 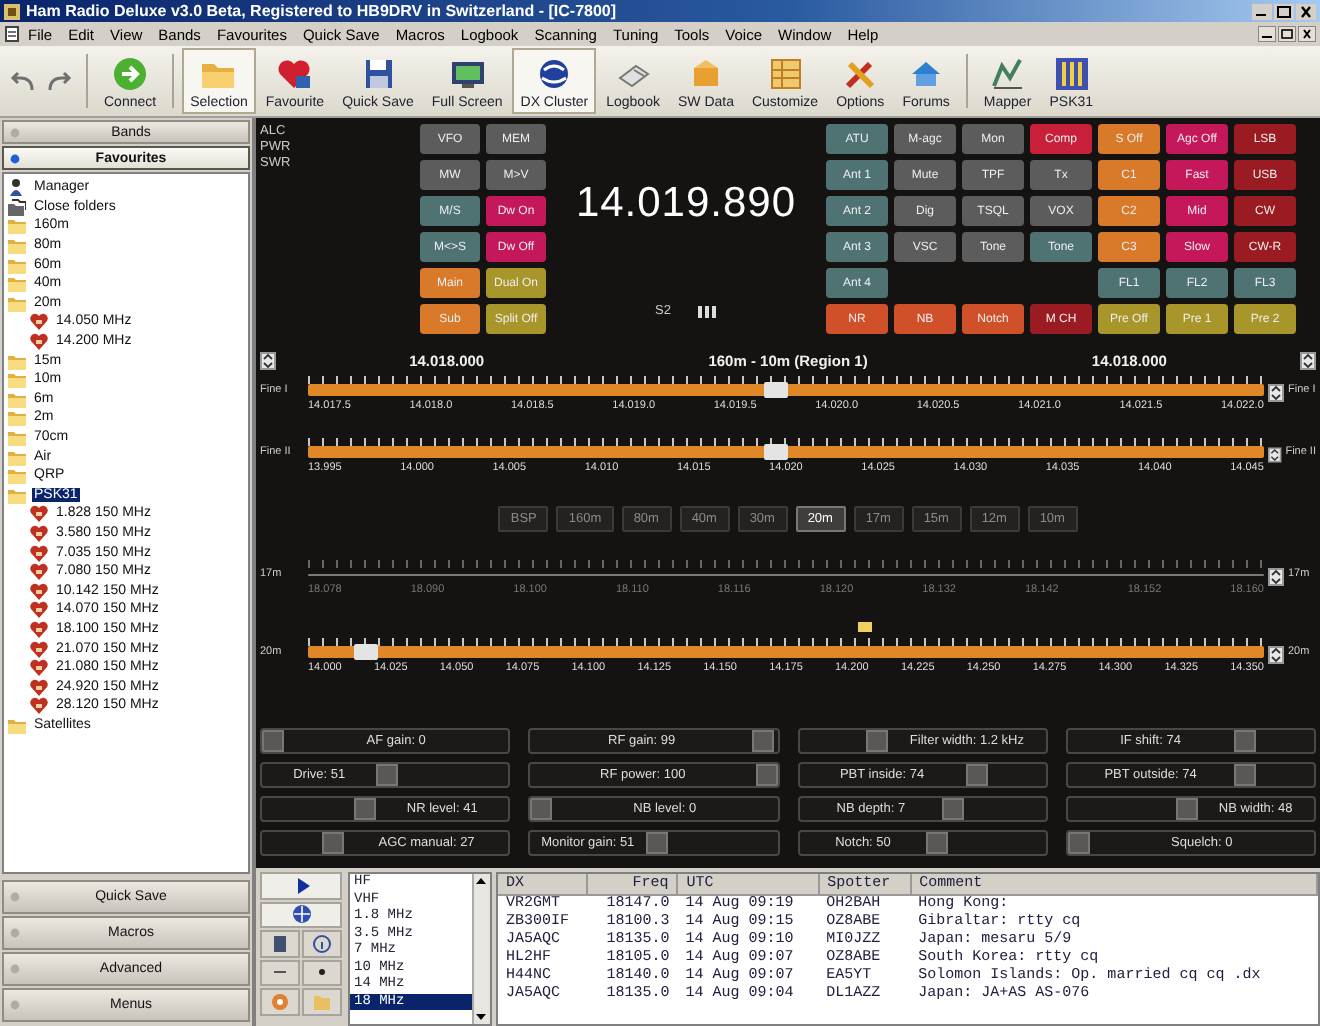 I want to click on up-arrow-icon, so click(x=481, y=881).